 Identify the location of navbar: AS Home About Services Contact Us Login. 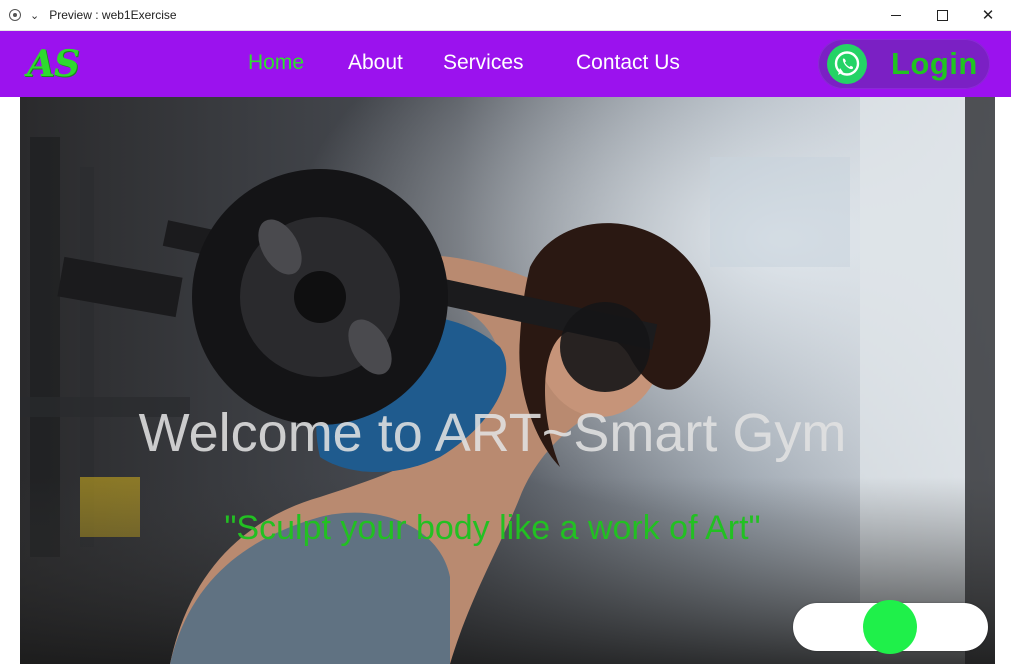
(505, 64).